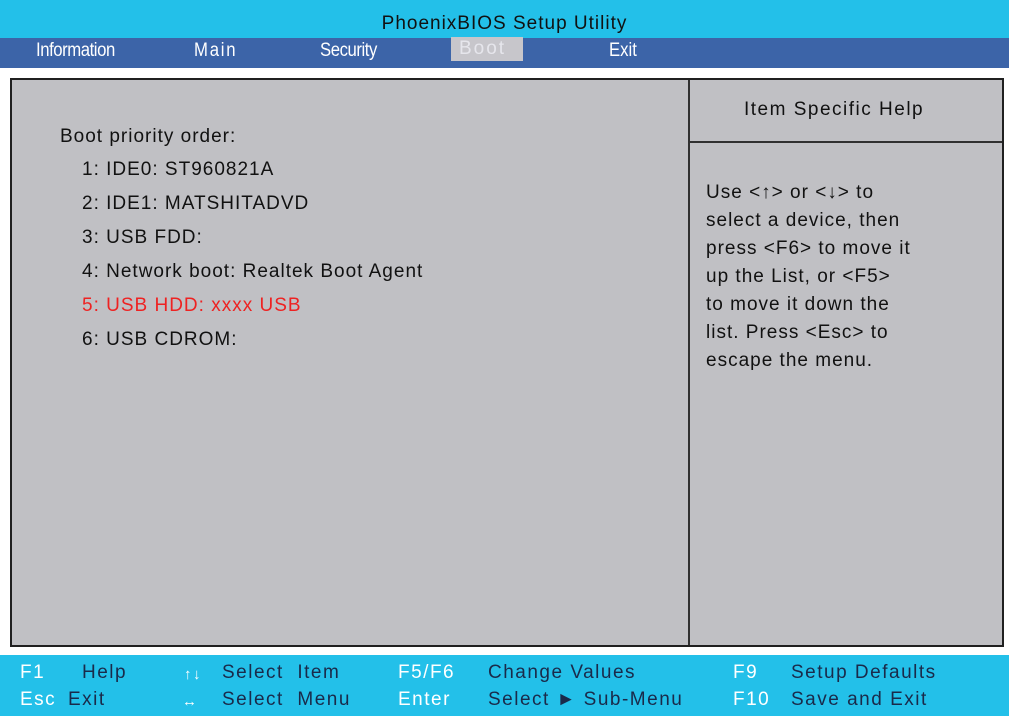 Image resolution: width=1009 pixels, height=716 pixels. What do you see at coordinates (87, 699) in the screenshot?
I see `key-esc-exit: Exit` at bounding box center [87, 699].